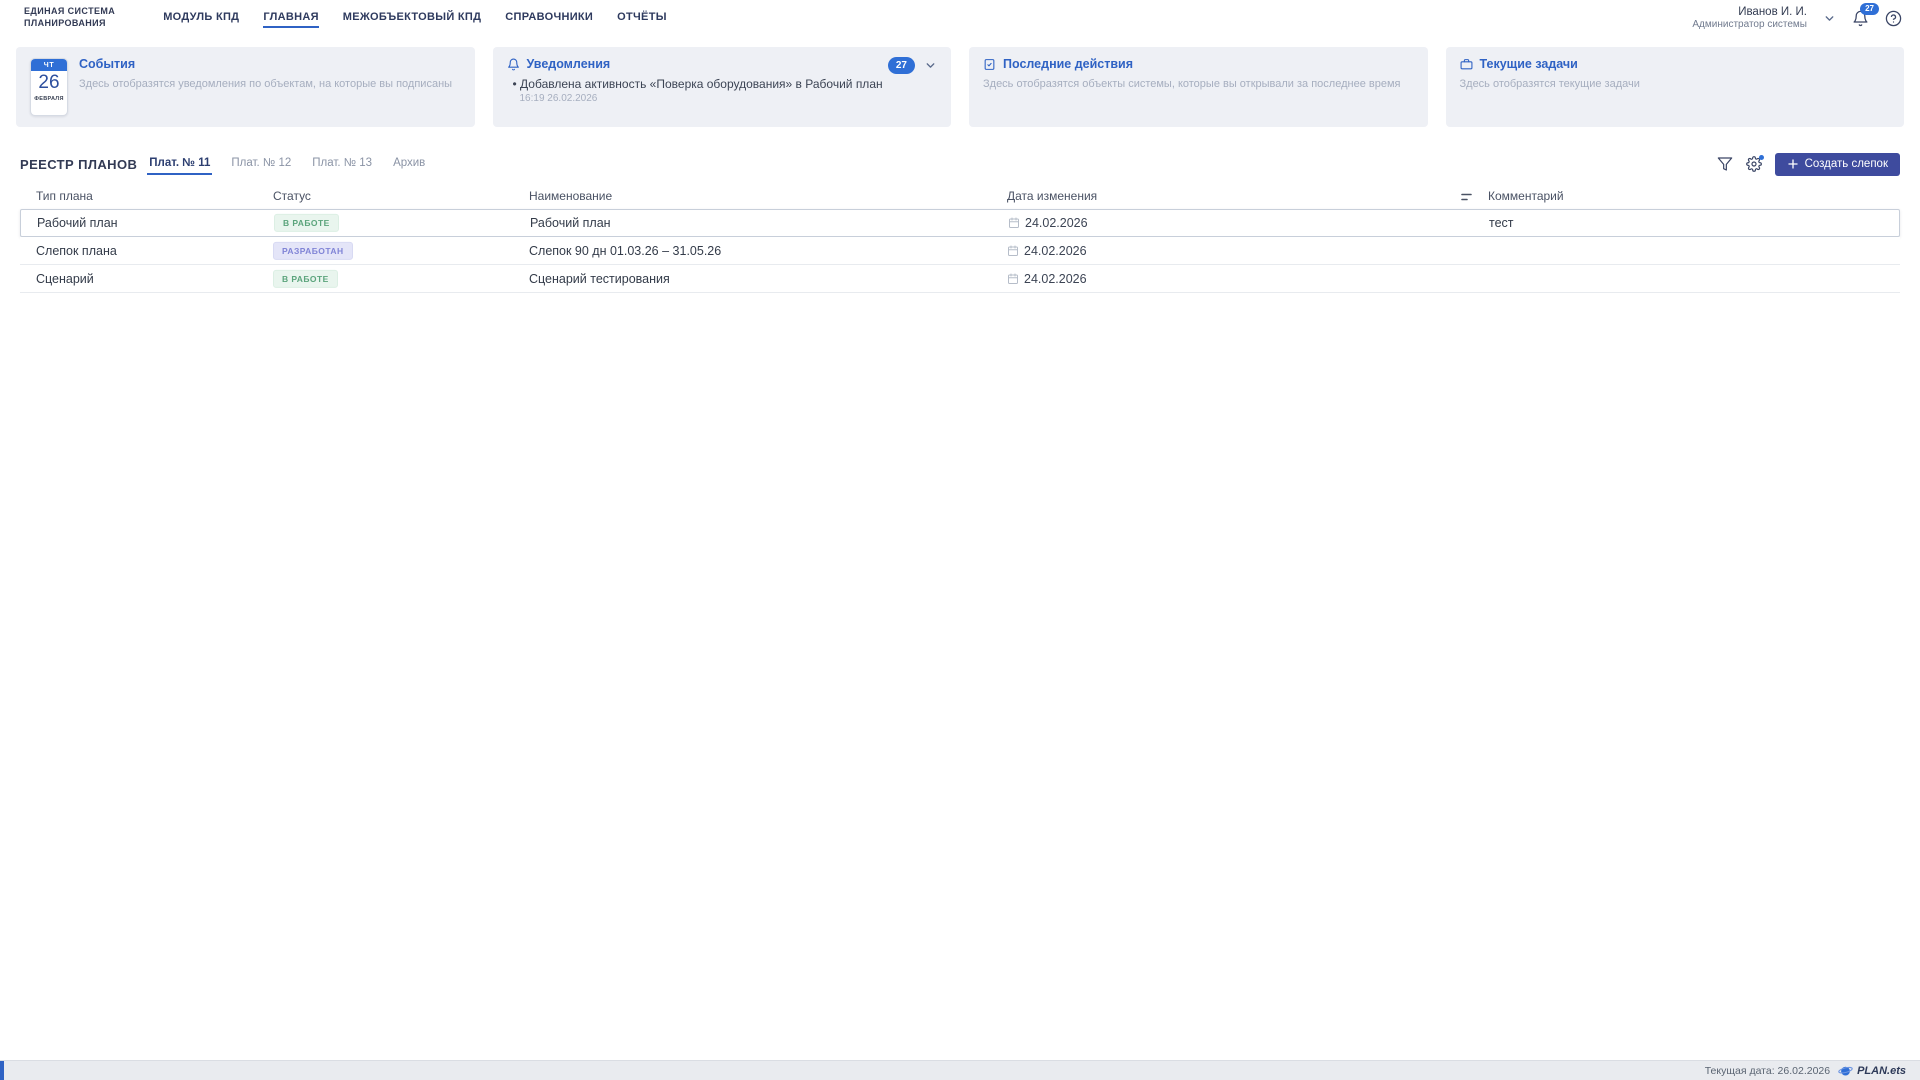 This screenshot has height=1080, width=1920. Describe the element at coordinates (1772, 11) in the screenshot. I see `user-name: Иванов И. И.` at that location.